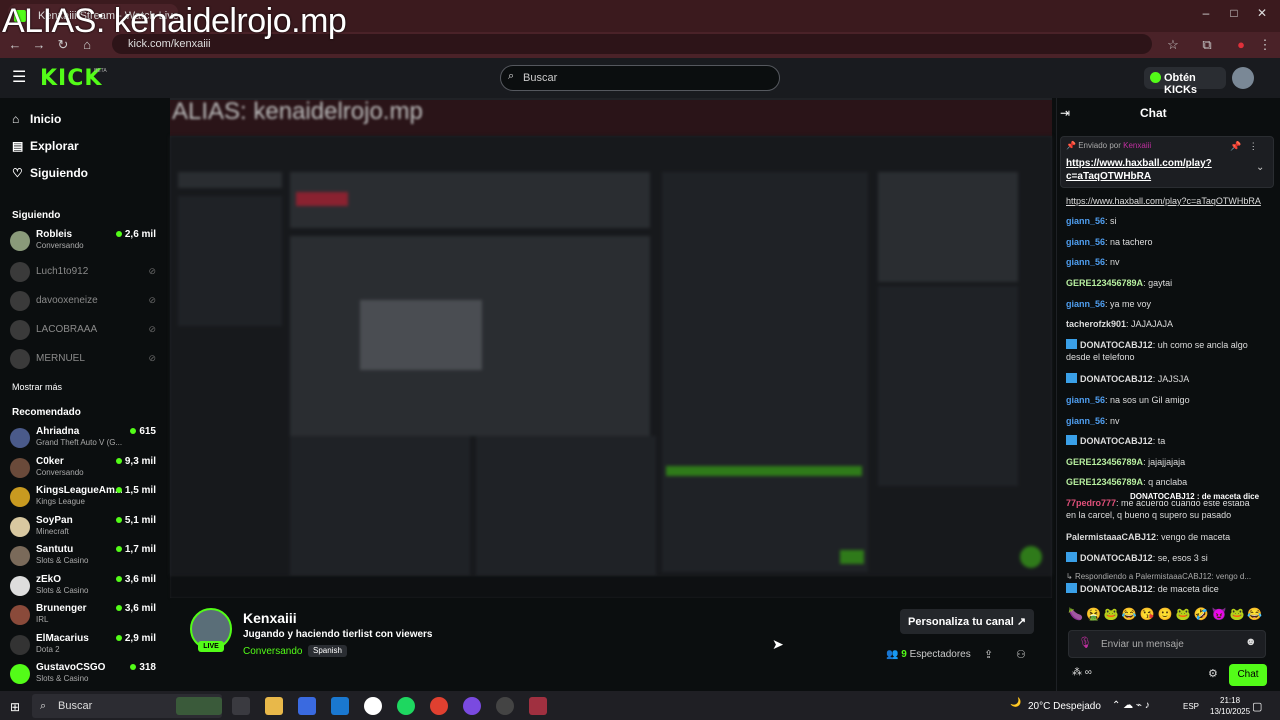 The height and width of the screenshot is (720, 1280). I want to click on chat-username: tacherofzk901, so click(1096, 324).